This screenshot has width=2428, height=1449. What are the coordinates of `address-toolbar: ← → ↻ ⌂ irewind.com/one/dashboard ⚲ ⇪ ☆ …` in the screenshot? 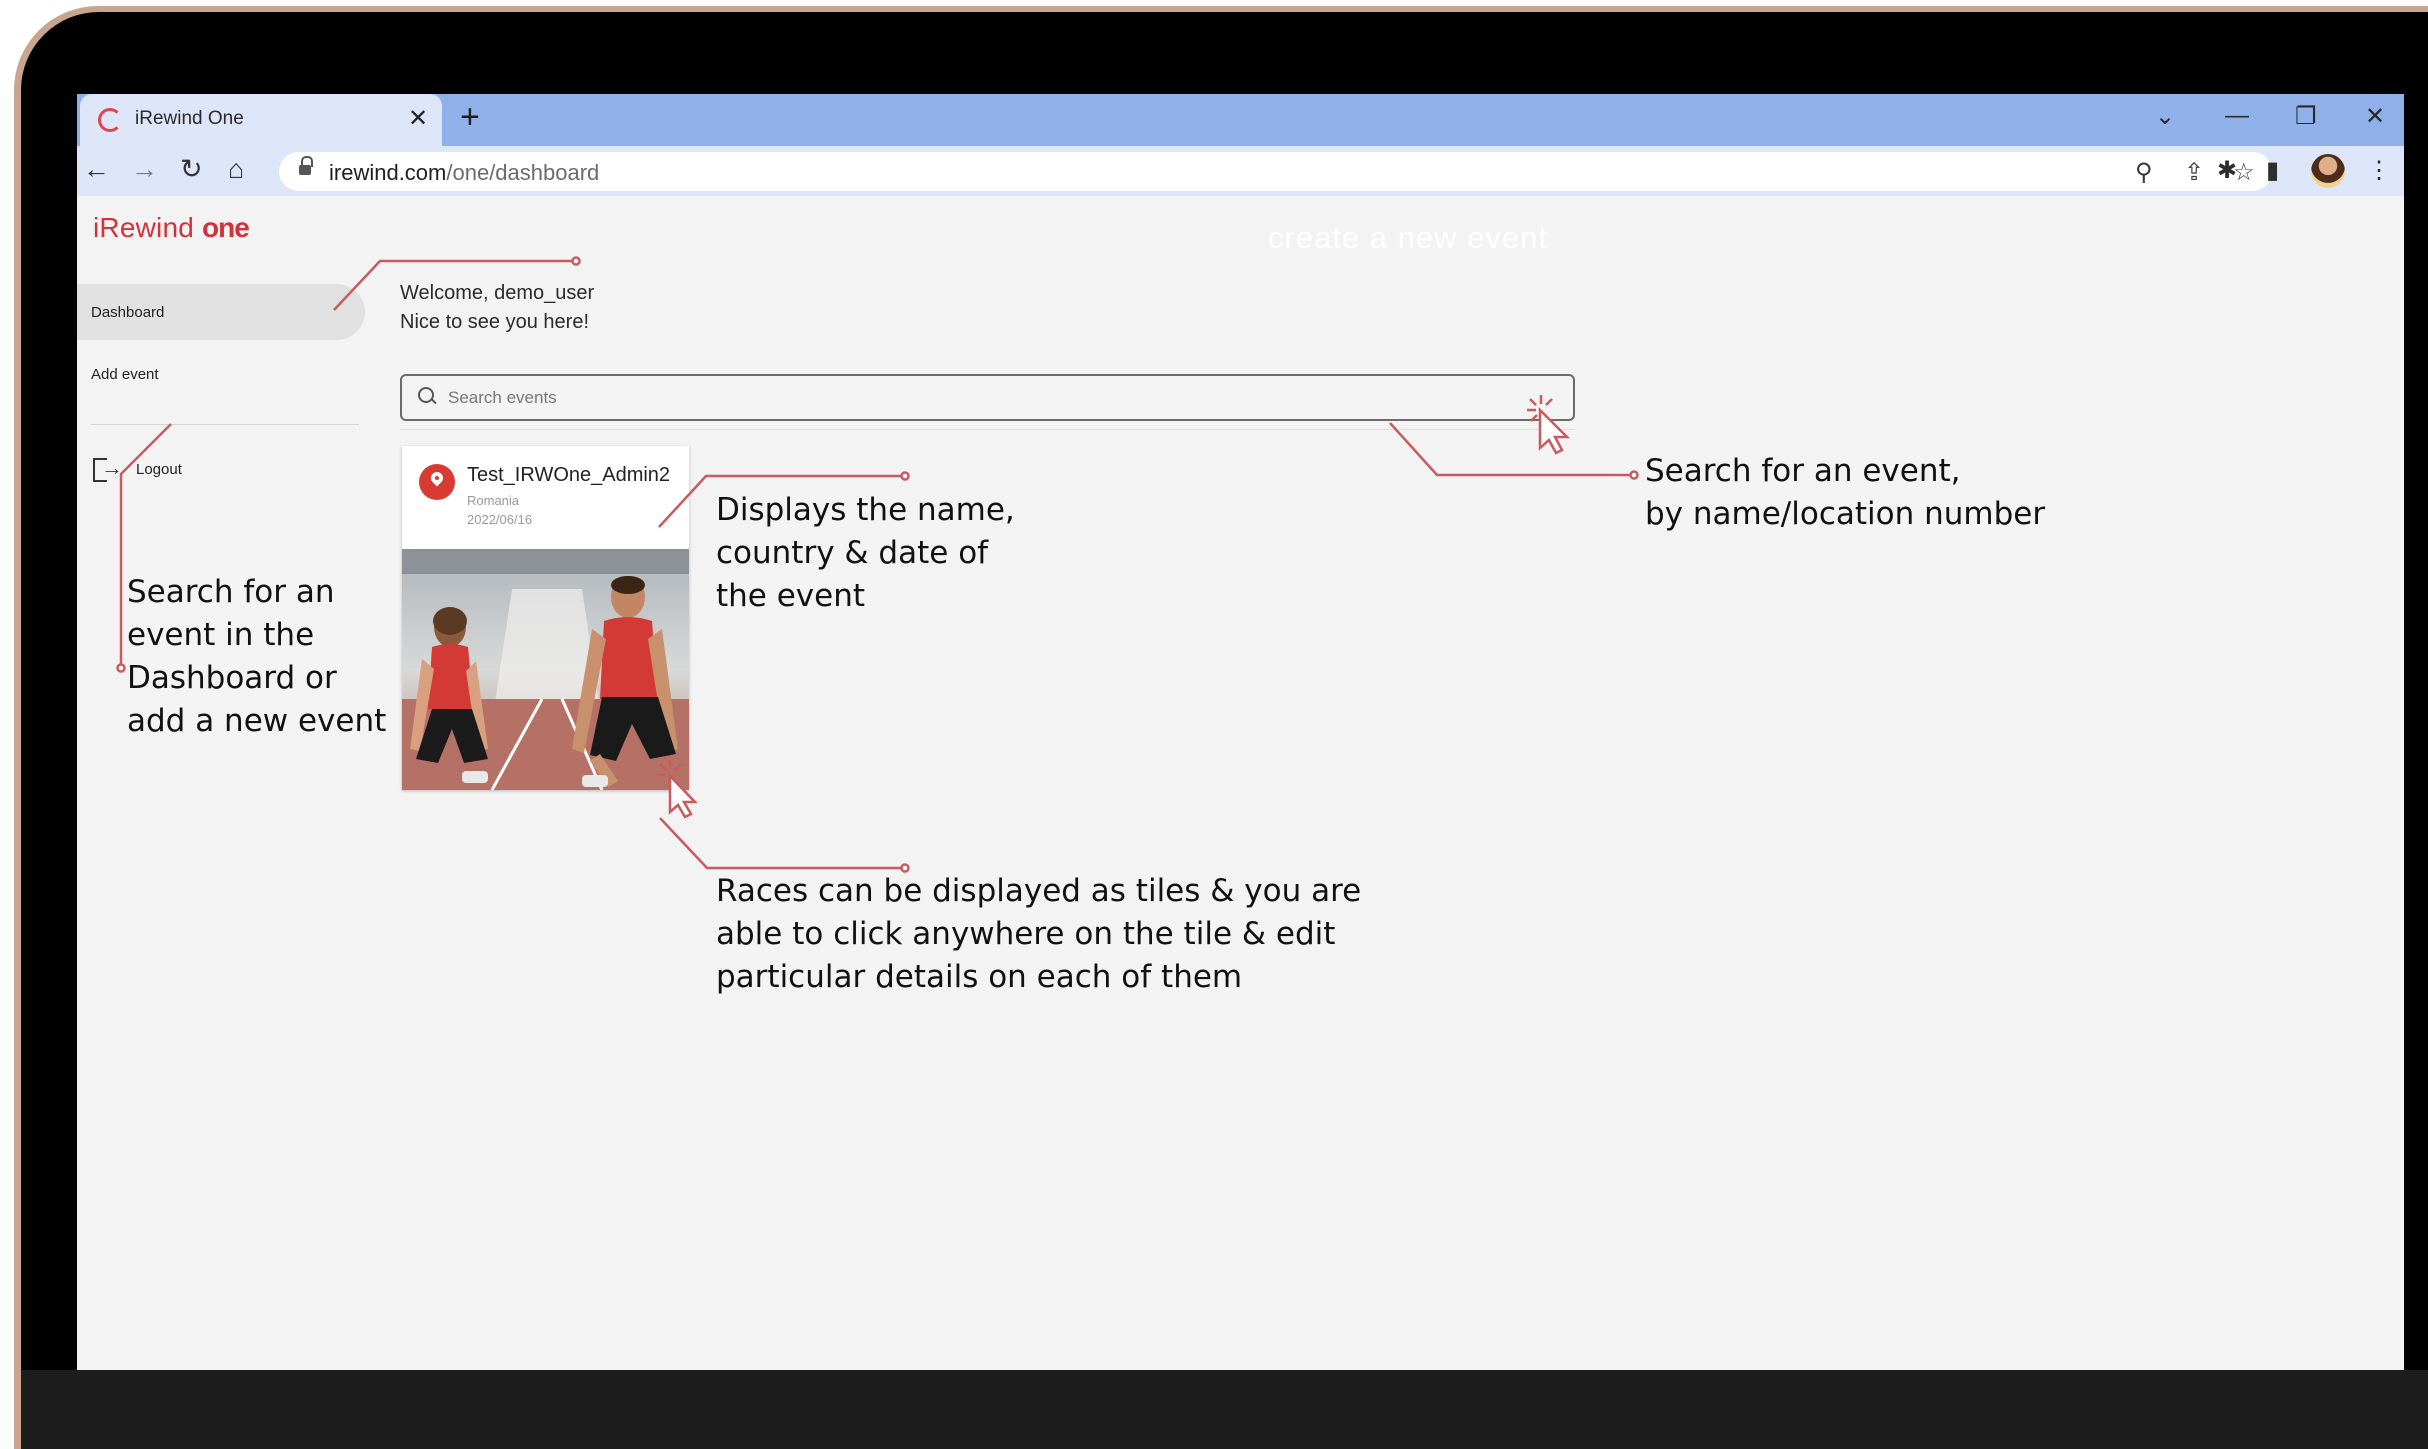 It's located at (1240, 171).